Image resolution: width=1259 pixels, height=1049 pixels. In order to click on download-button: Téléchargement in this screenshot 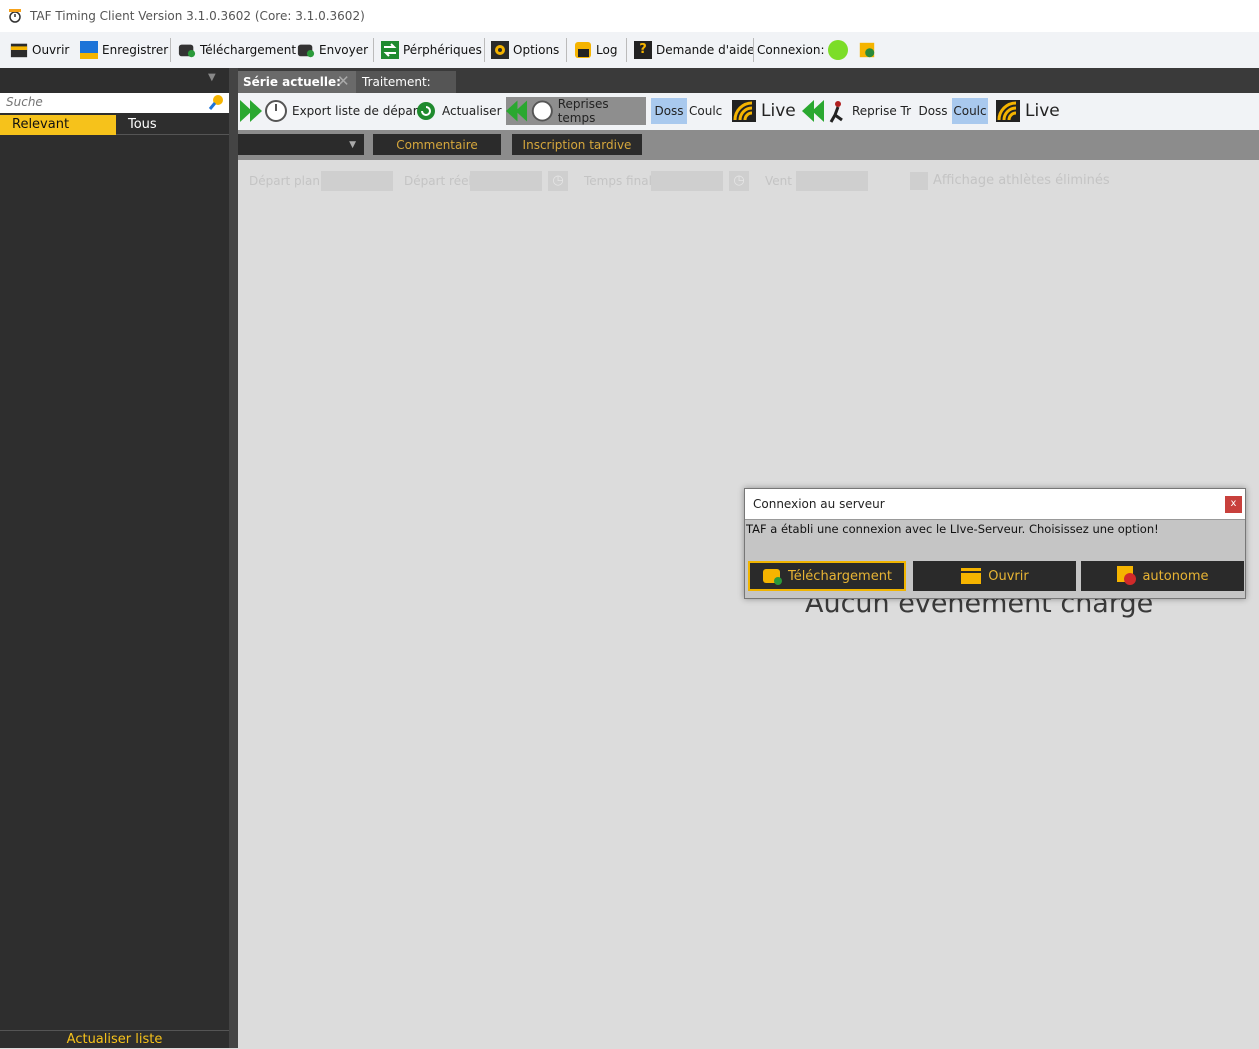, I will do `click(237, 50)`.